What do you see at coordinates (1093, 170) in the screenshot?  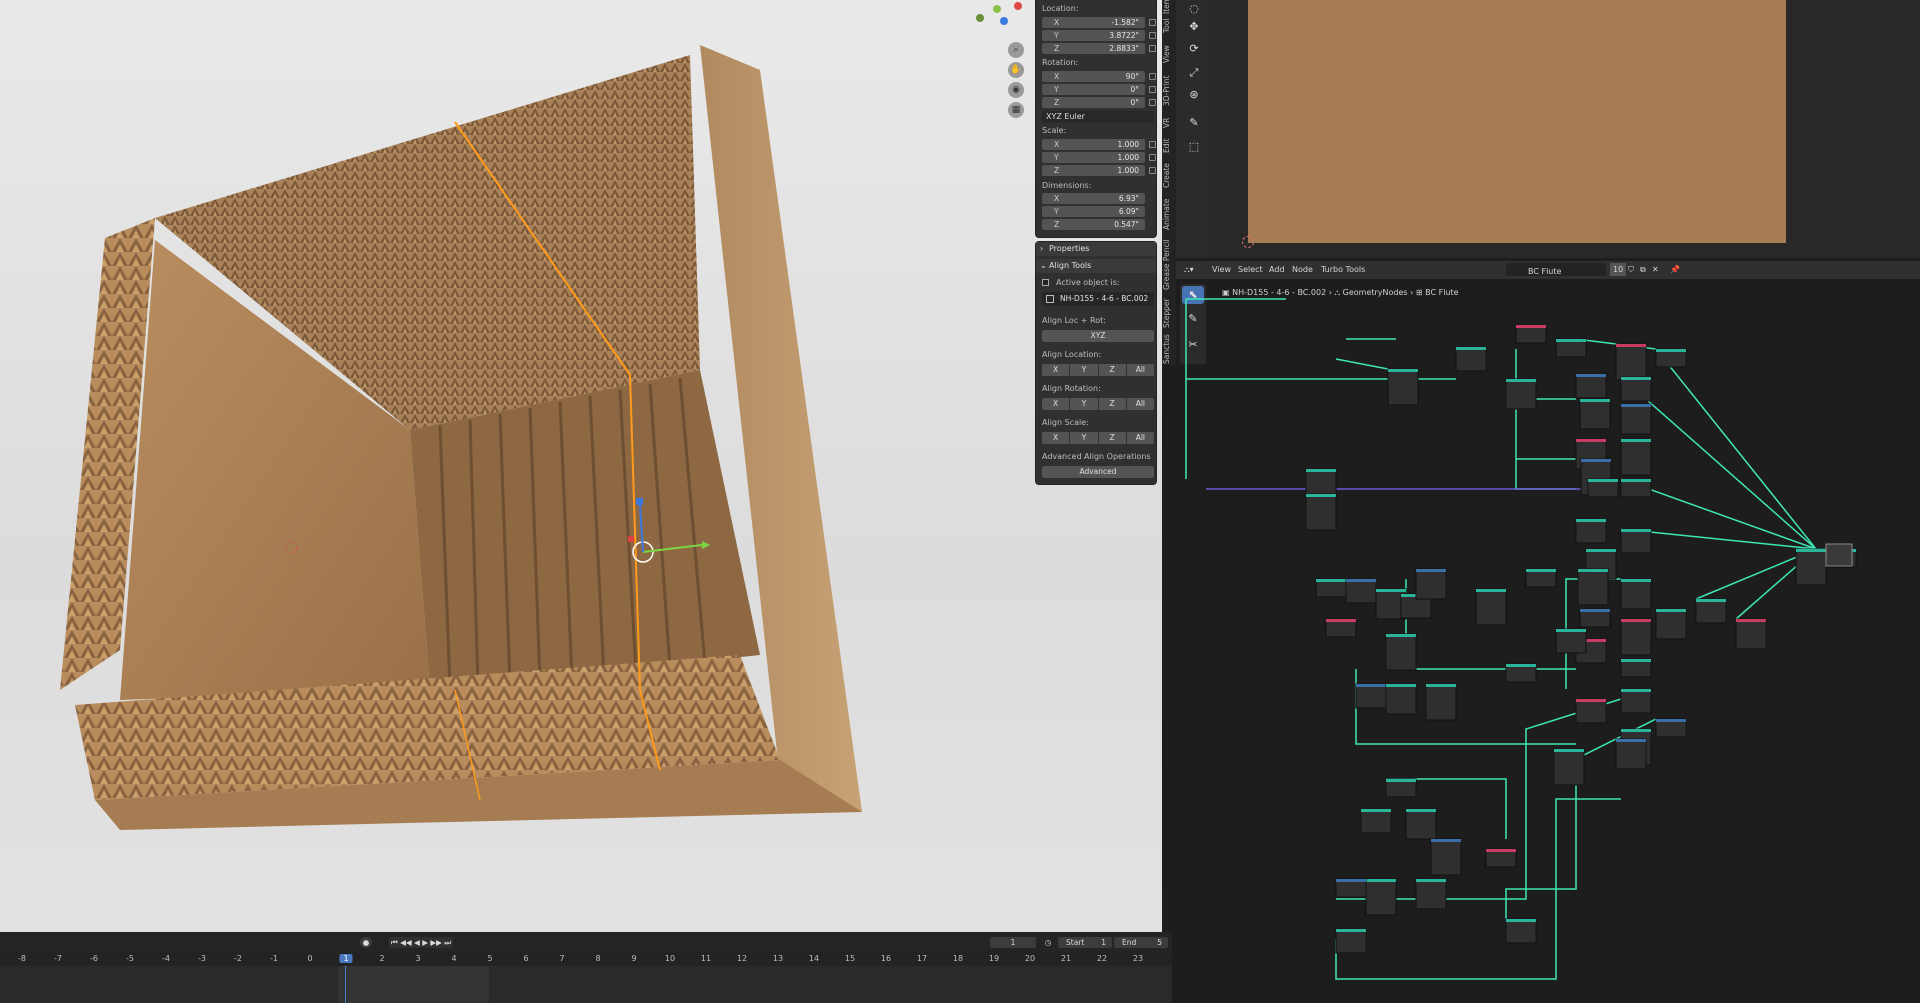 I see `scale-z-field: Z 1.000` at bounding box center [1093, 170].